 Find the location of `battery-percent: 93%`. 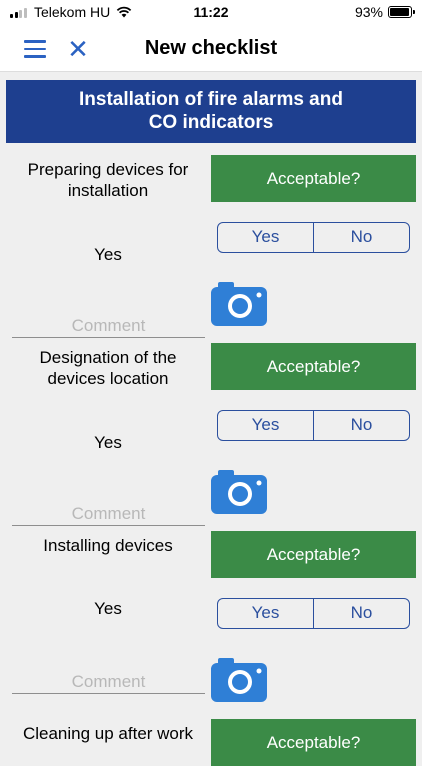

battery-percent: 93% is located at coordinates (368, 12).